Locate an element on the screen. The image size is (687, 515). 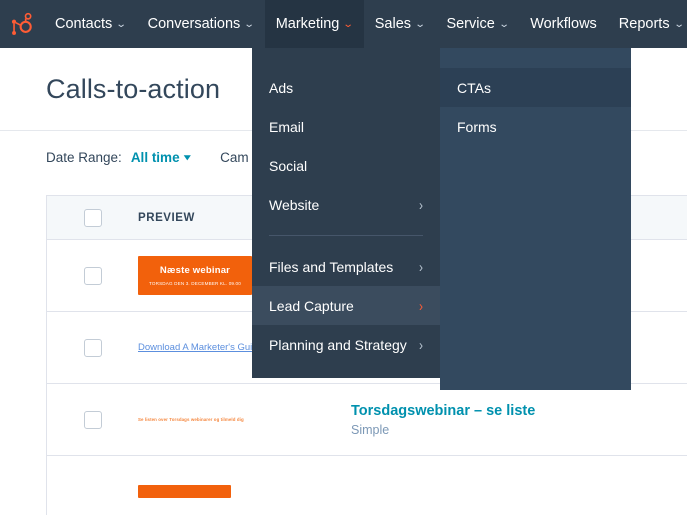
nav-item-service: Service ⌄ is located at coordinates (477, 24).